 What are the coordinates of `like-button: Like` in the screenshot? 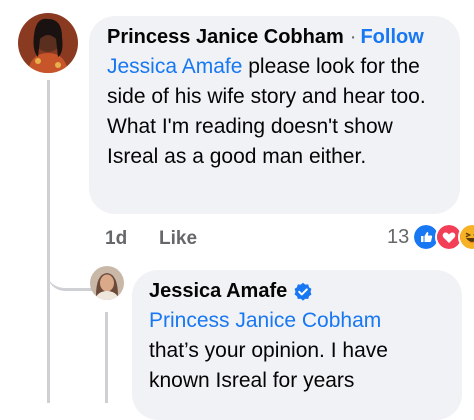 It's located at (178, 239).